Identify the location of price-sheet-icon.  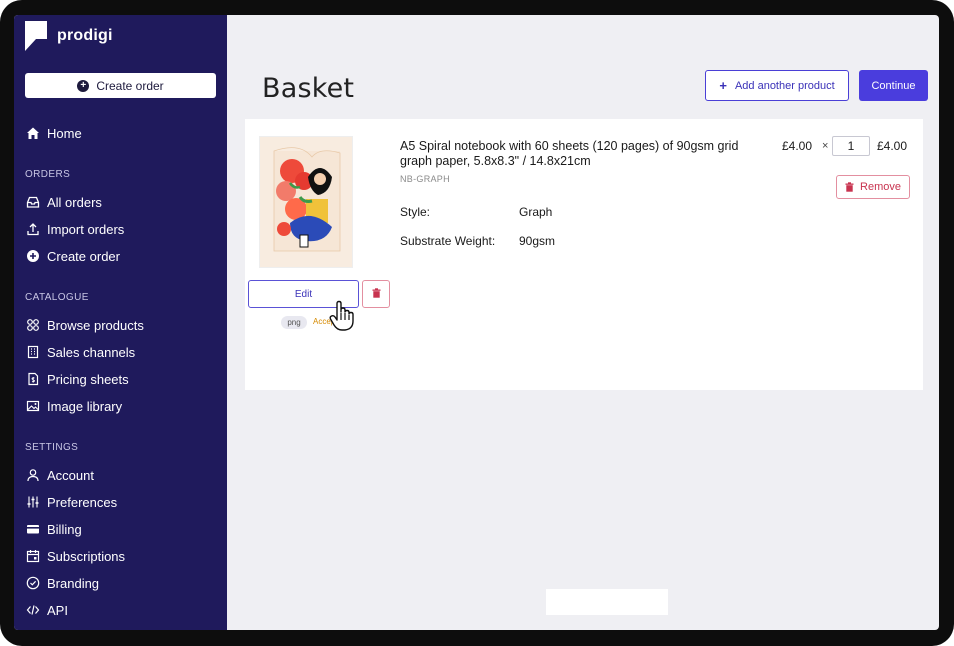
(32, 379).